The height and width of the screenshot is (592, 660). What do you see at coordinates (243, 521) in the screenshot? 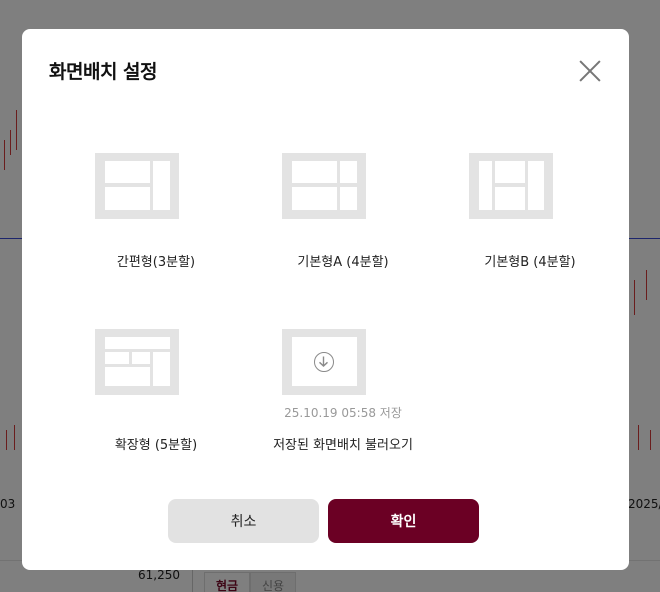
I see `cancel-button: 취소` at bounding box center [243, 521].